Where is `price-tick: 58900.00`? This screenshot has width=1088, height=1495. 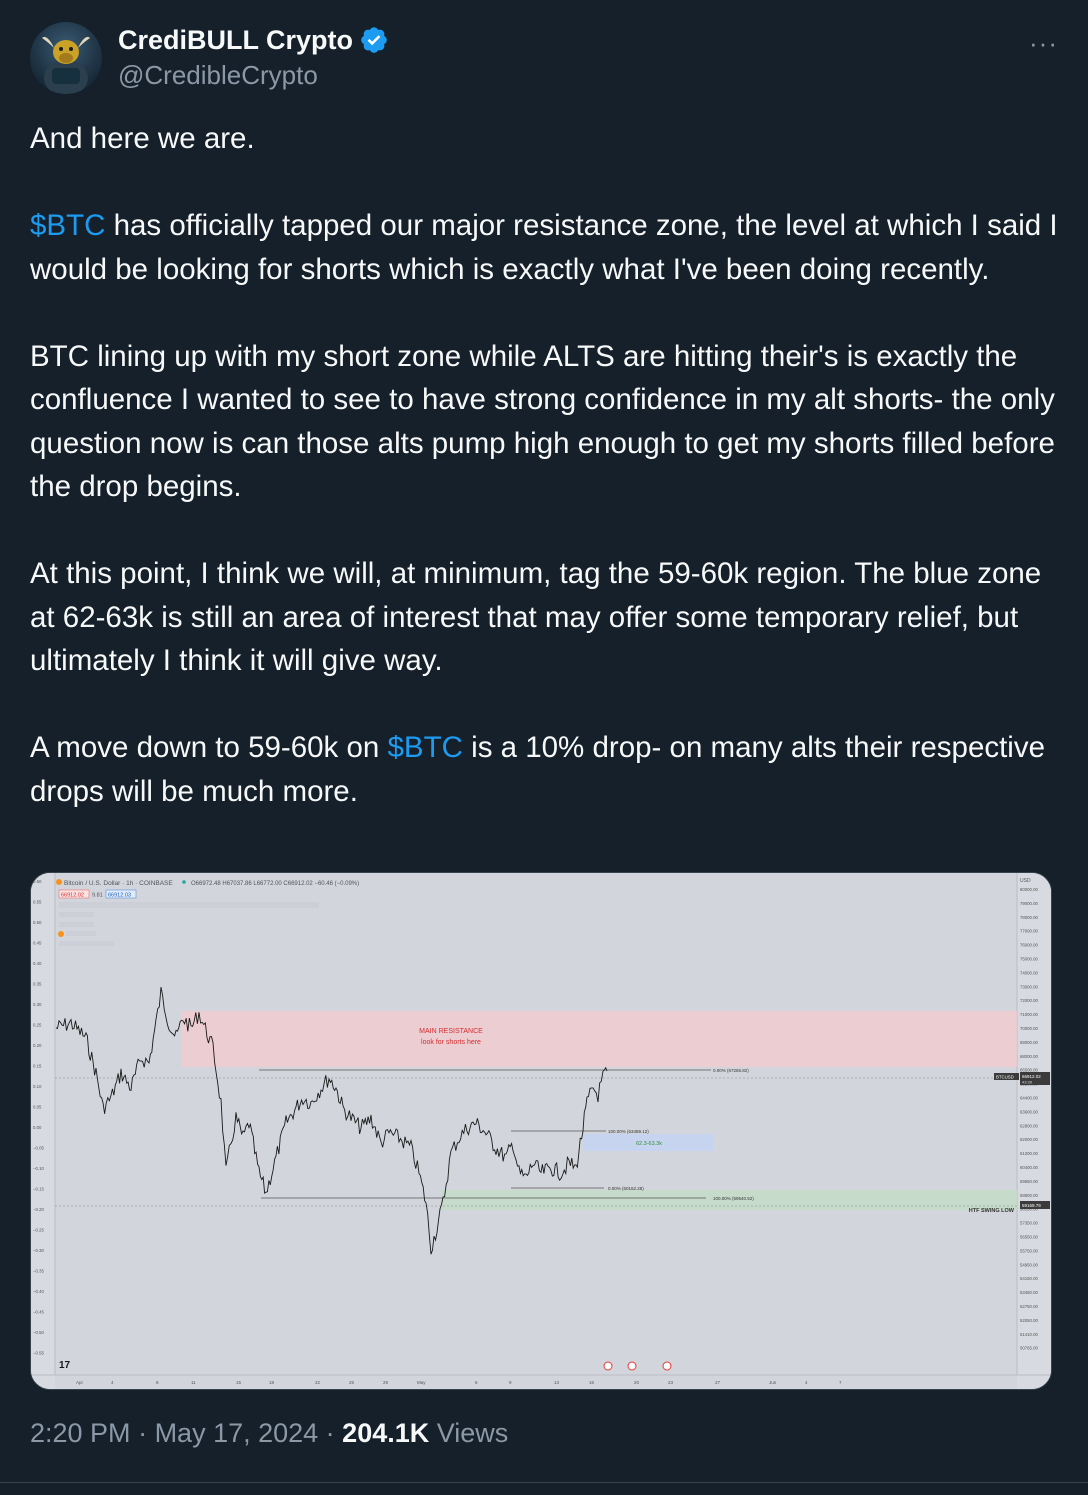
price-tick: 58900.00 is located at coordinates (1029, 1195).